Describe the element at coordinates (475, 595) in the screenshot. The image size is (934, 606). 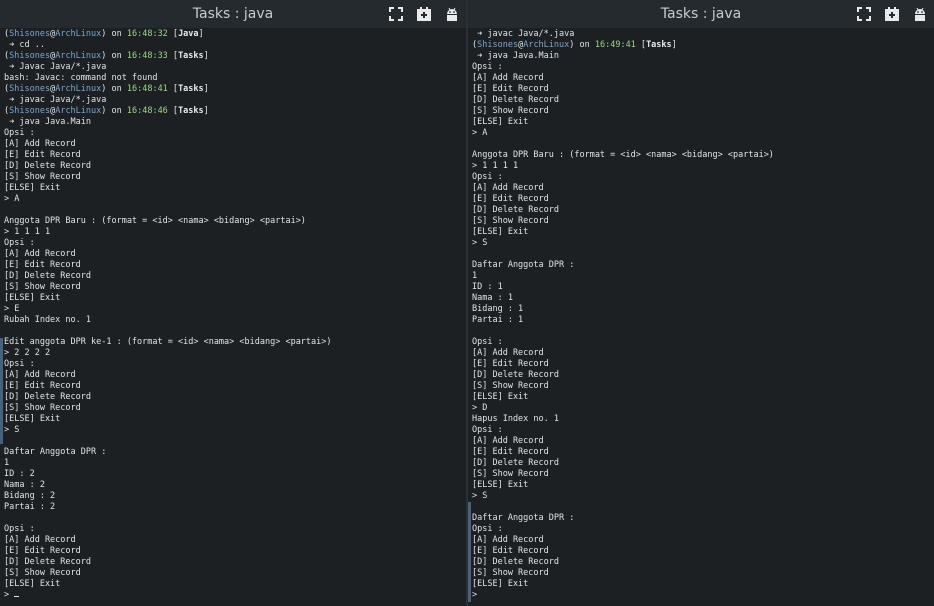
I see `input-prompt: >` at that location.